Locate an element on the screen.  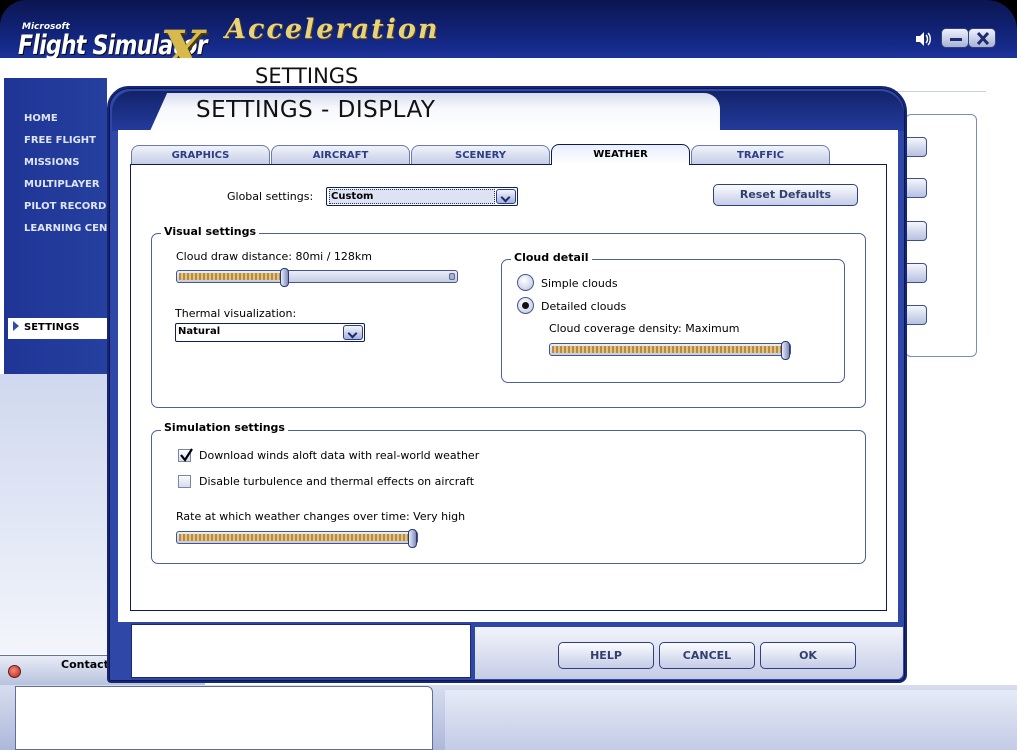
left-lower-panel is located at coordinates (53, 514).